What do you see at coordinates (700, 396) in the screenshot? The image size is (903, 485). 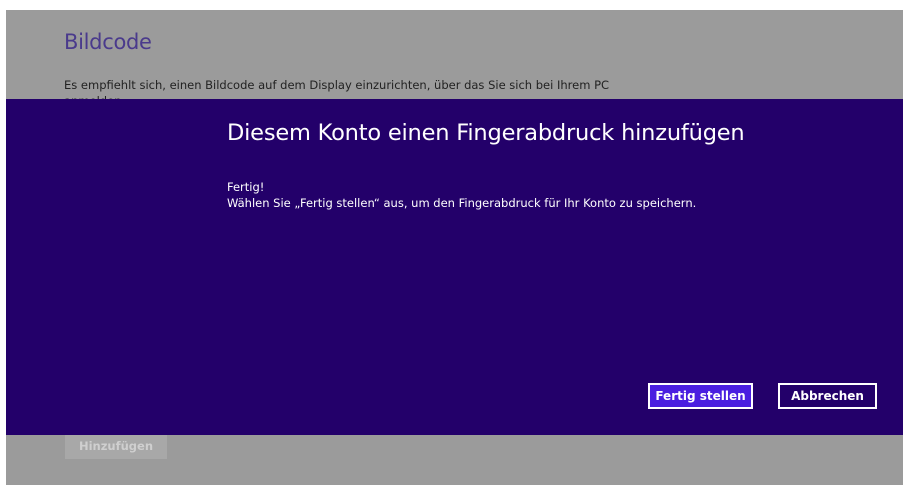 I see `finish-button: Fertig stellen` at bounding box center [700, 396].